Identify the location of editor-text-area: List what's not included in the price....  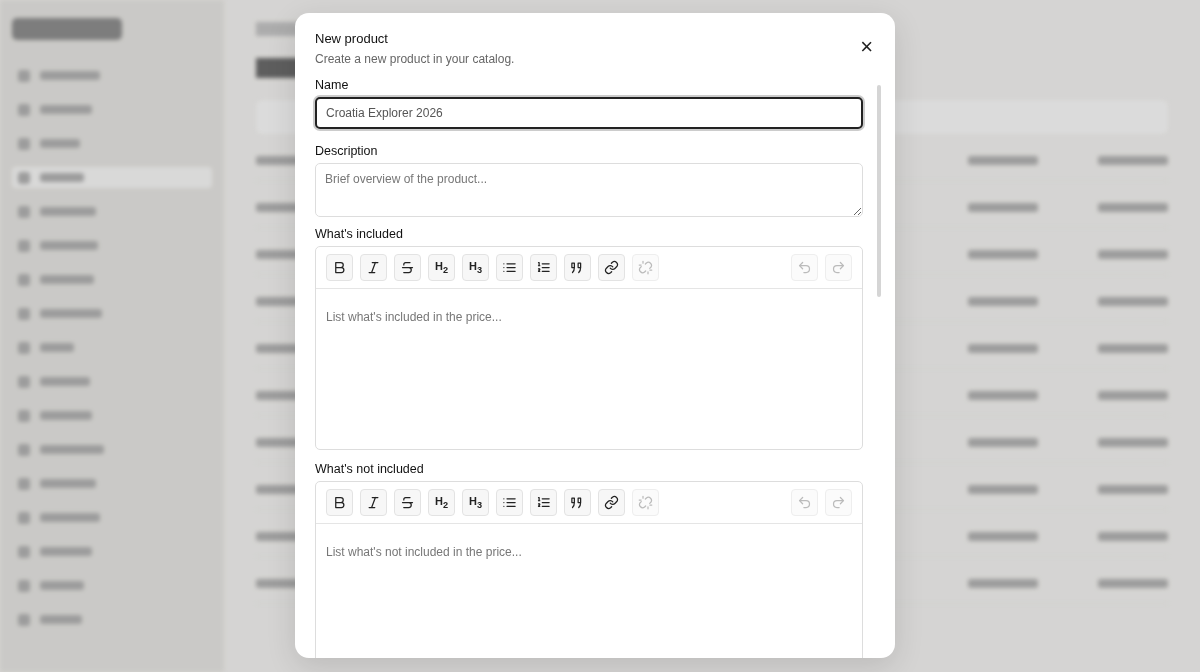
(589, 591).